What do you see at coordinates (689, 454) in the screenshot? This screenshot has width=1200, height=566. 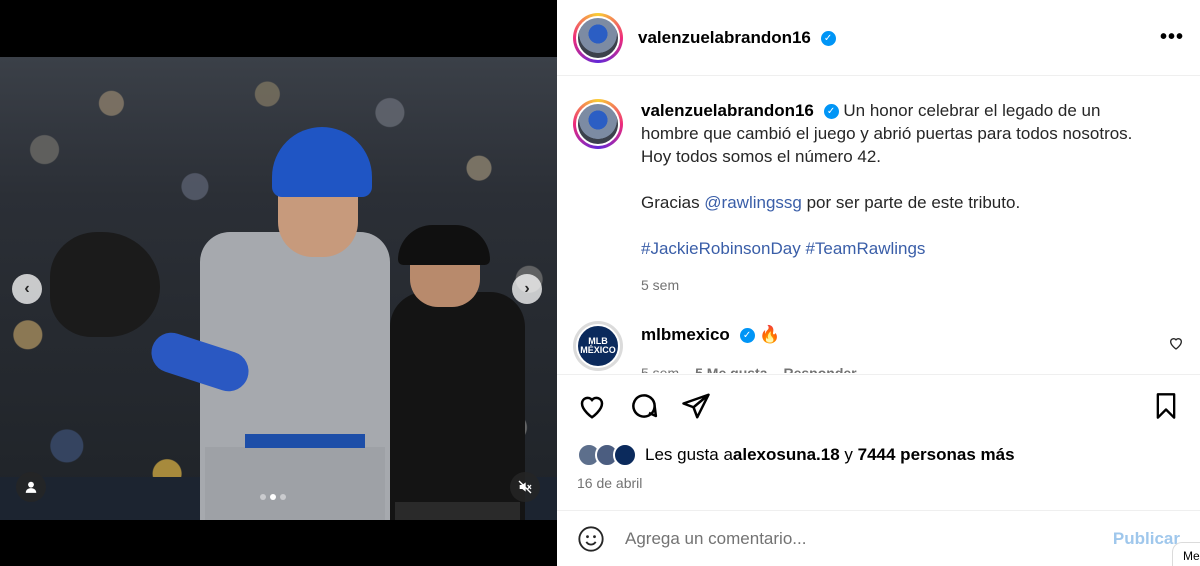 I see `likes-prefix: Les gusta a` at bounding box center [689, 454].